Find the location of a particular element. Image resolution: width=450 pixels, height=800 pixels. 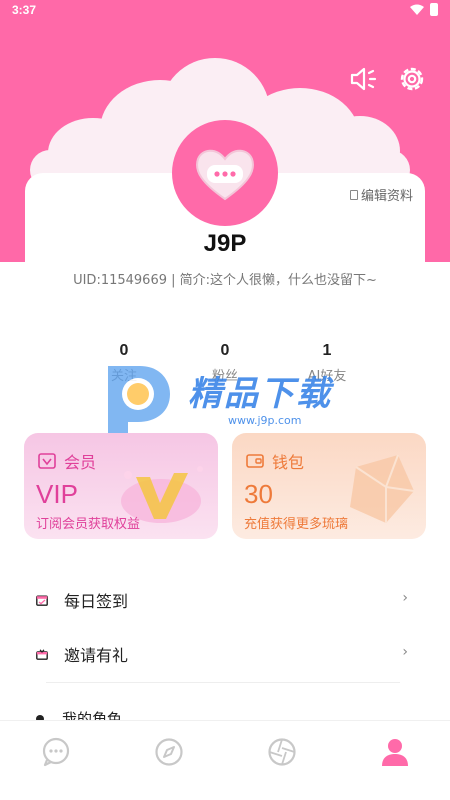

stat-count: 1 is located at coordinates (327, 350).